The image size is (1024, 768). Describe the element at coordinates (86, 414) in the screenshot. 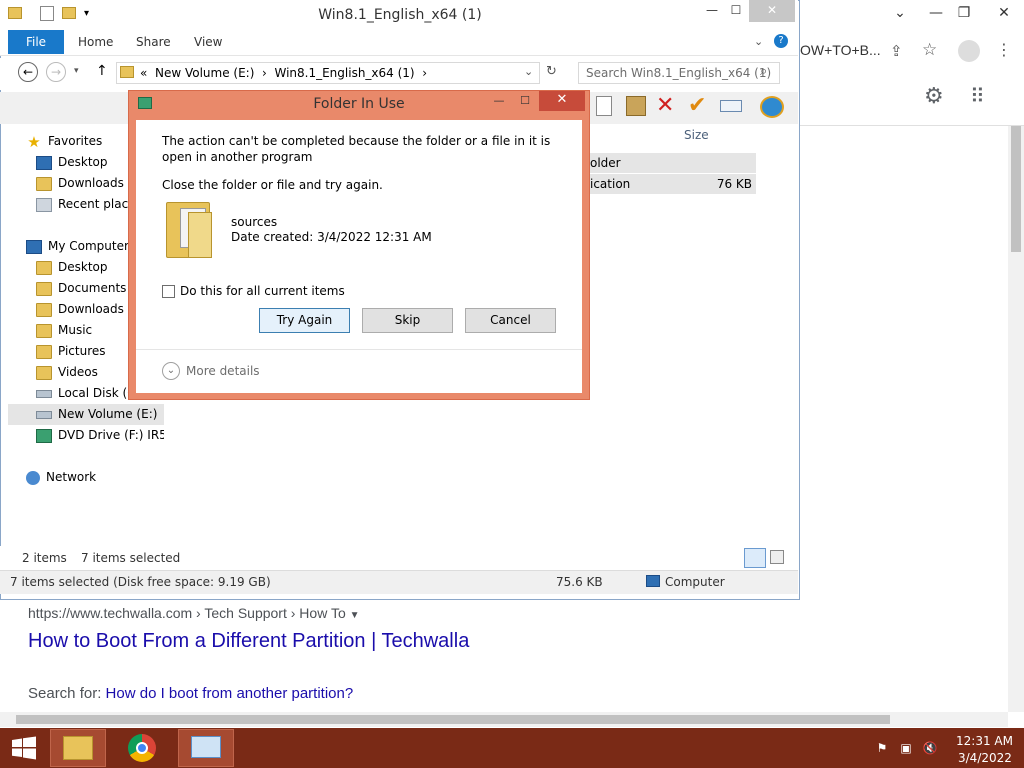

I see `nav-new-volume: New Volume (E:)` at that location.